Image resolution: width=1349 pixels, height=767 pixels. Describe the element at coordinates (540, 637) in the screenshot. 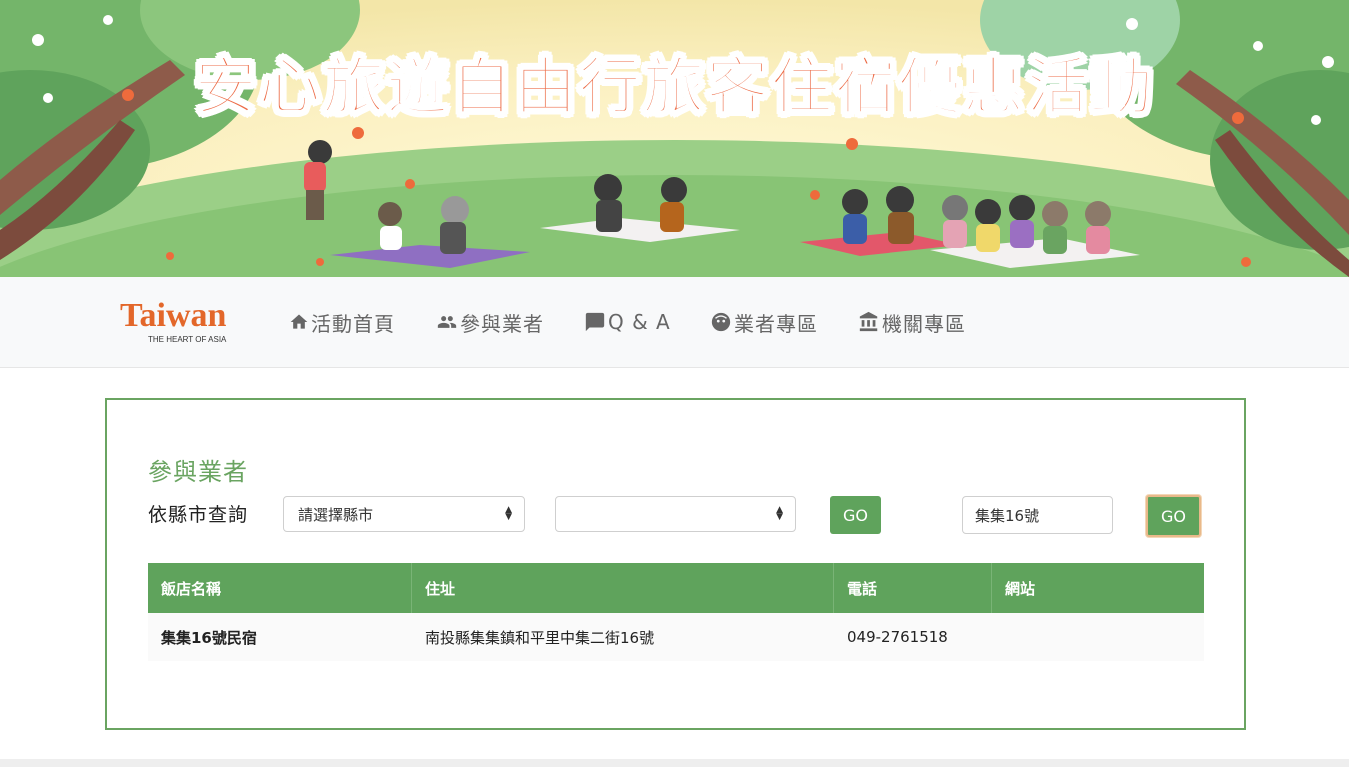

I see `address-cell: 南投縣集集鎮和平里中集二街16號` at that location.